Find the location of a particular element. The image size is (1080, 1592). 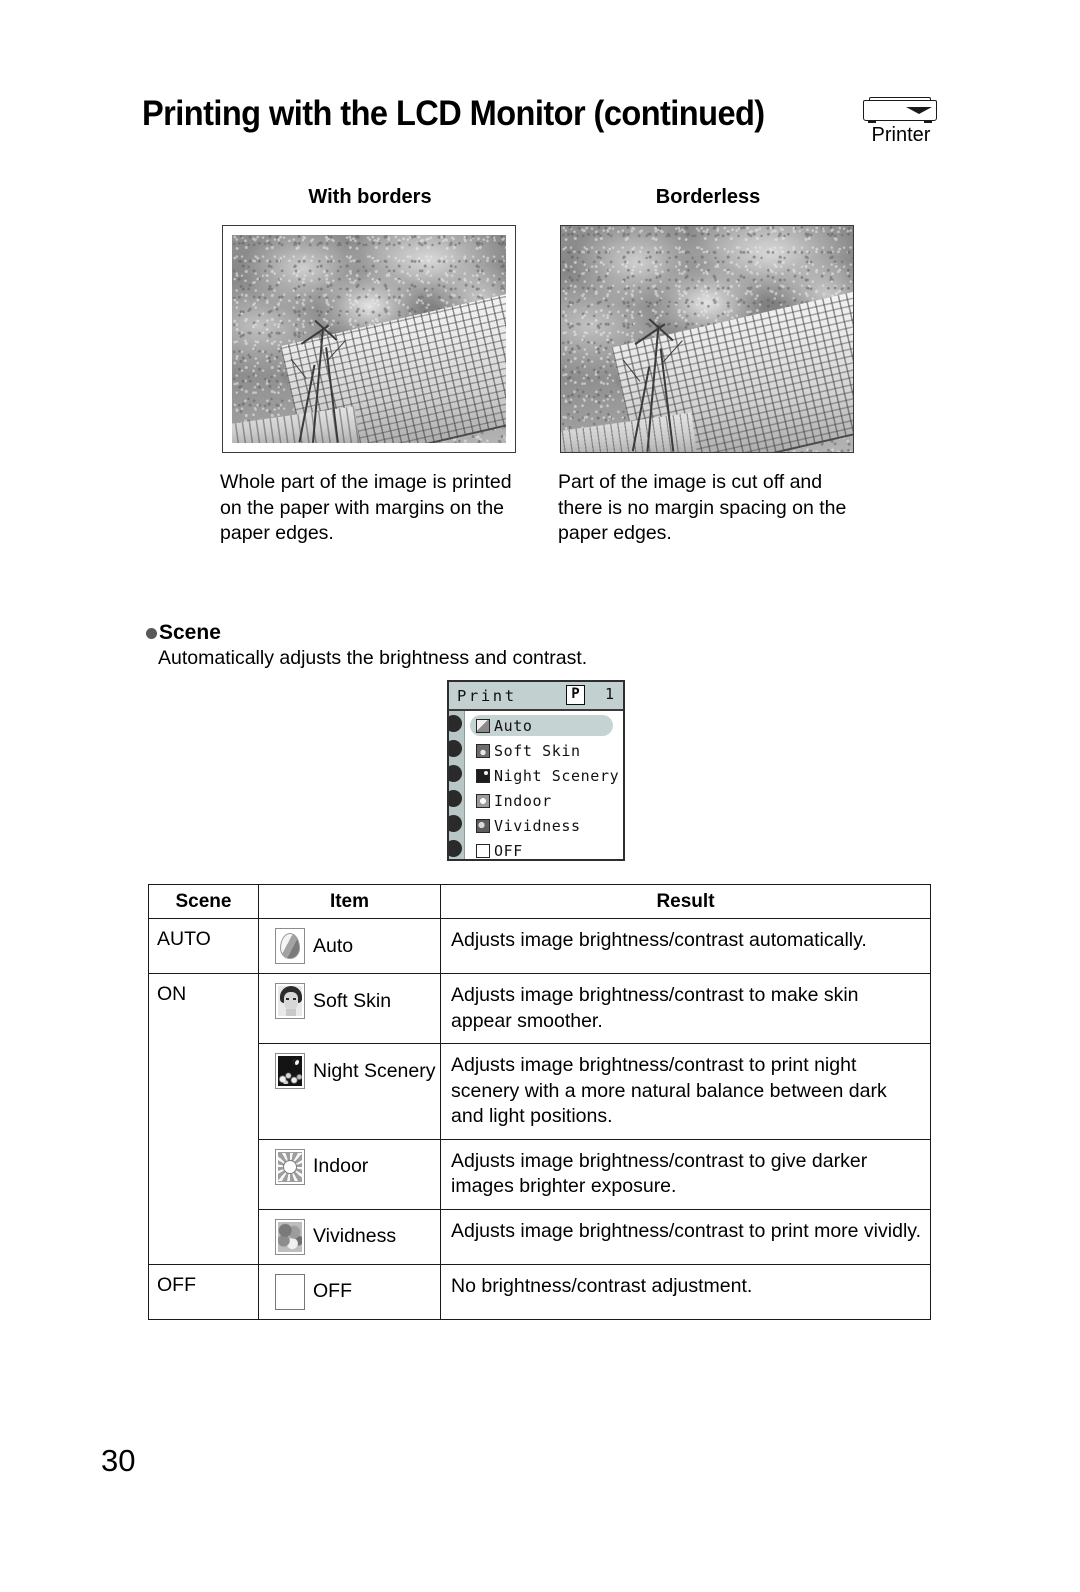

with-borders-label: With borders is located at coordinates (370, 197).